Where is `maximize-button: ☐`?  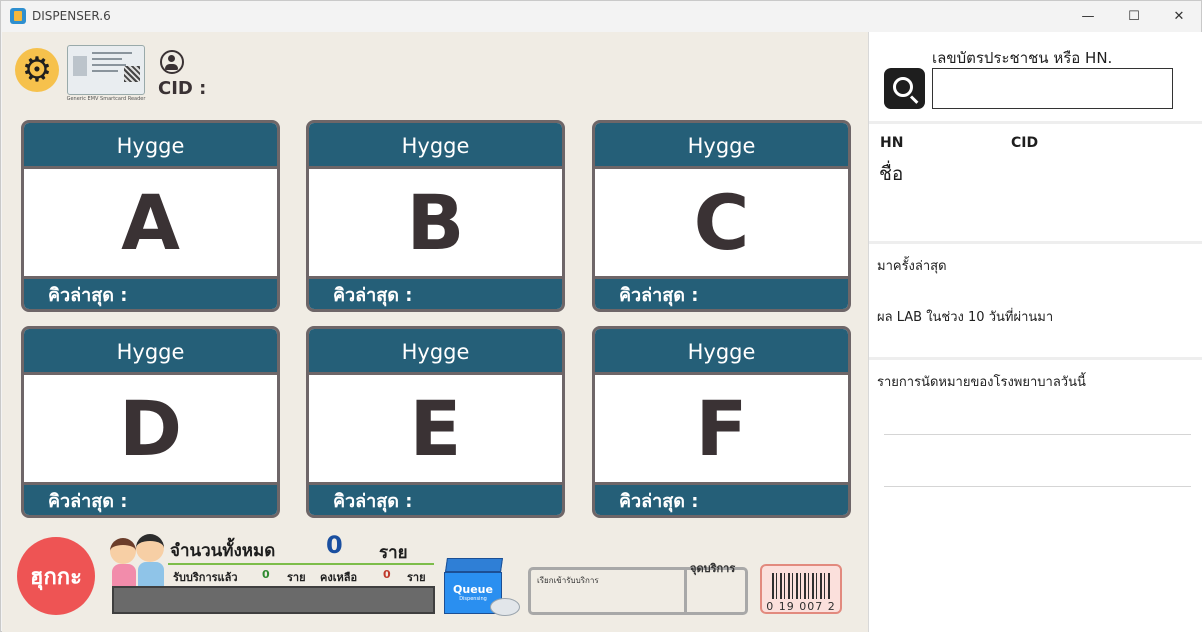 maximize-button: ☐ is located at coordinates (1134, 16).